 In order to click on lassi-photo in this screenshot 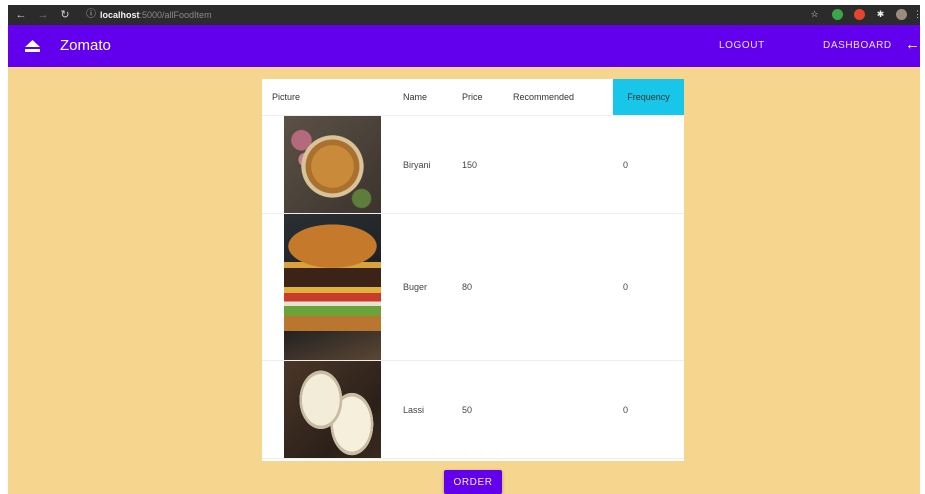, I will do `click(332, 409)`.